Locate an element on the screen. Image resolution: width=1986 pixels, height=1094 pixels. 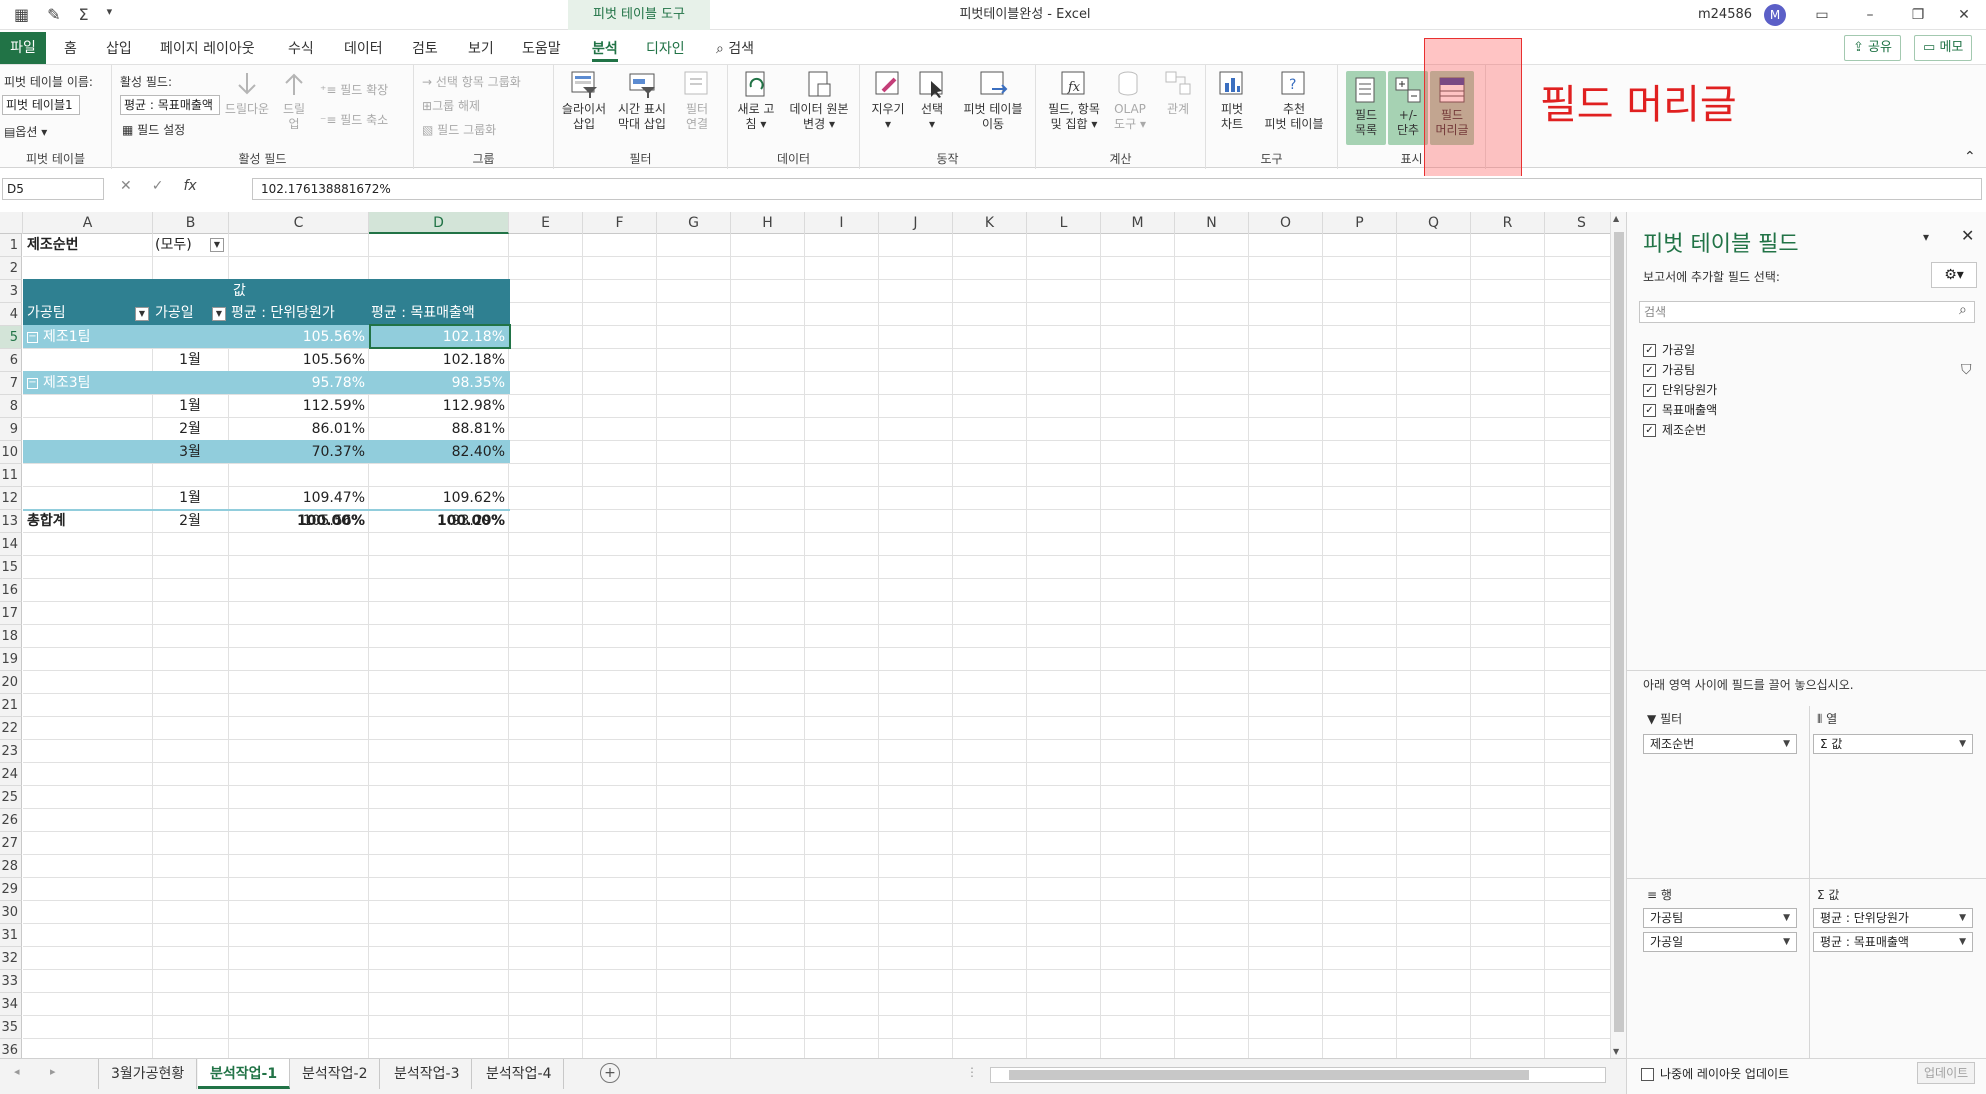
grand-total-target-sales: 100.00% is located at coordinates (439, 521).